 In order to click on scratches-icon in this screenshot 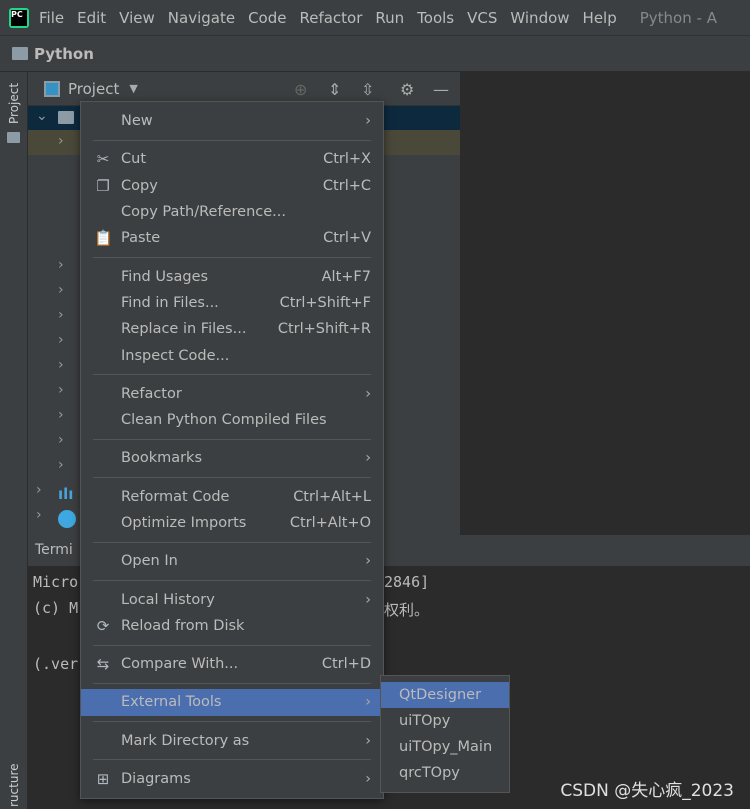, I will do `click(67, 519)`.